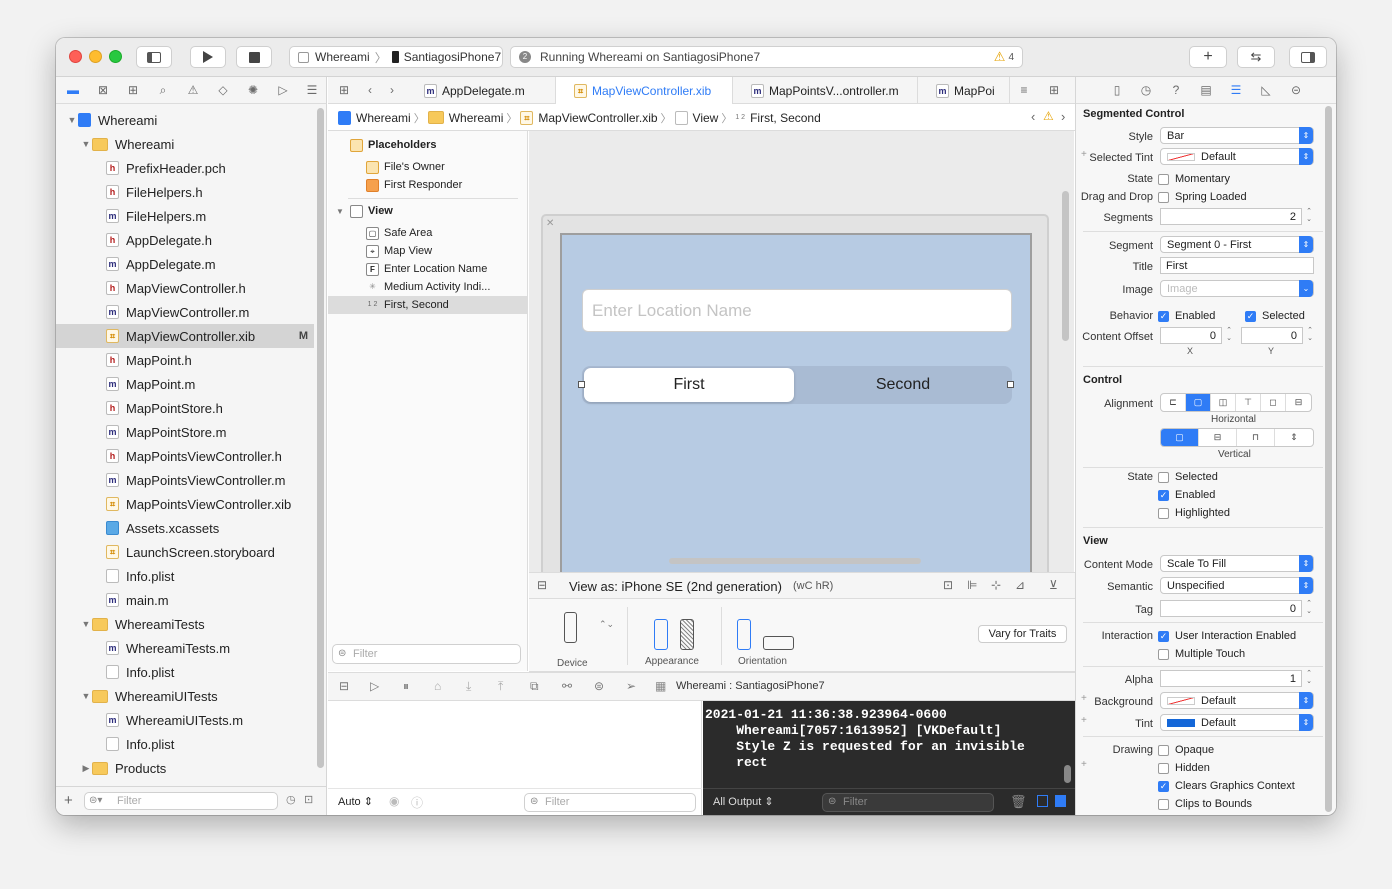  What do you see at coordinates (778, 643) in the screenshot?
I see `landscape-icon` at bounding box center [778, 643].